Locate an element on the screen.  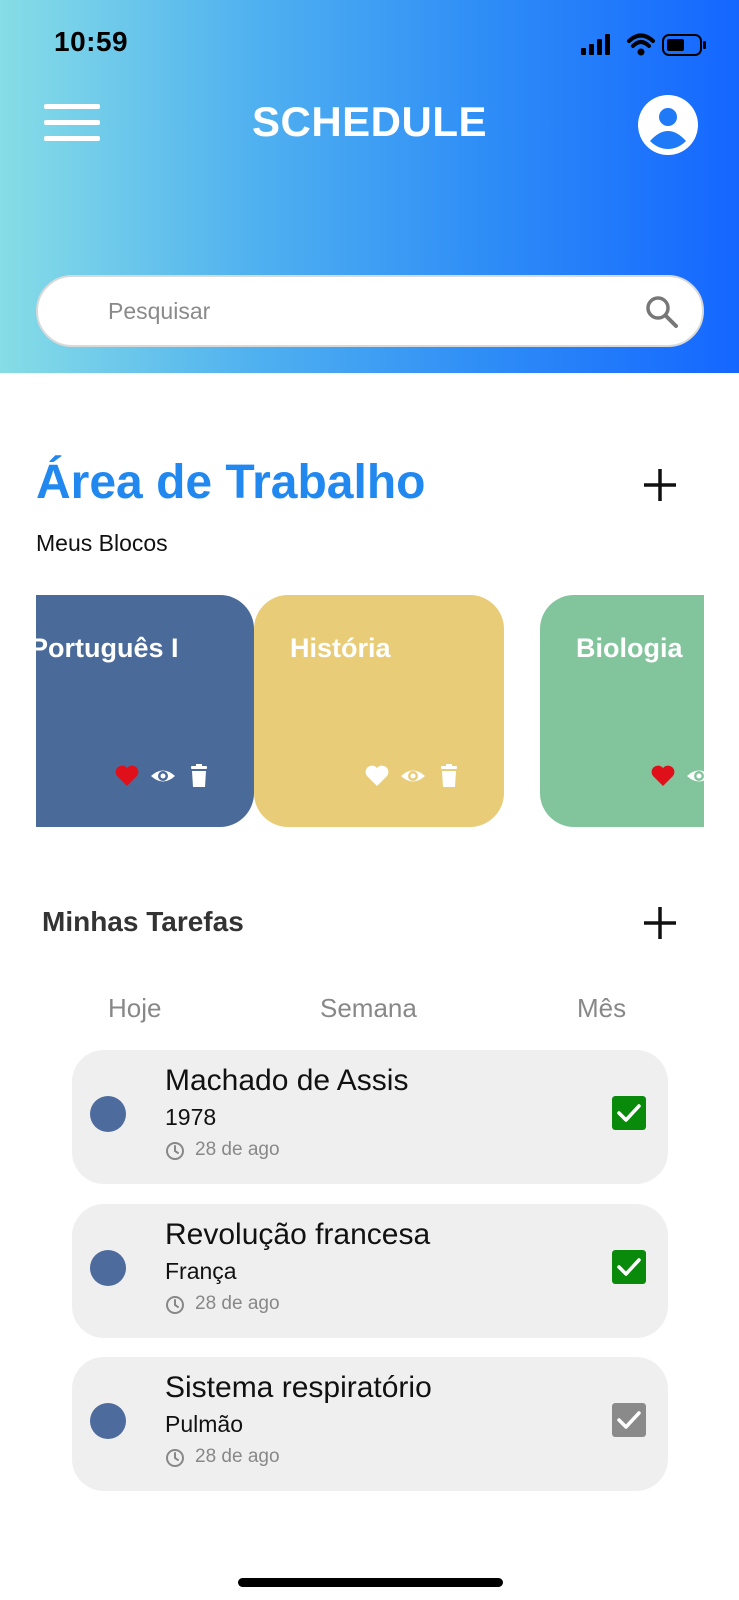
signal-wifi-battery-icon is located at coordinates (643, 44).